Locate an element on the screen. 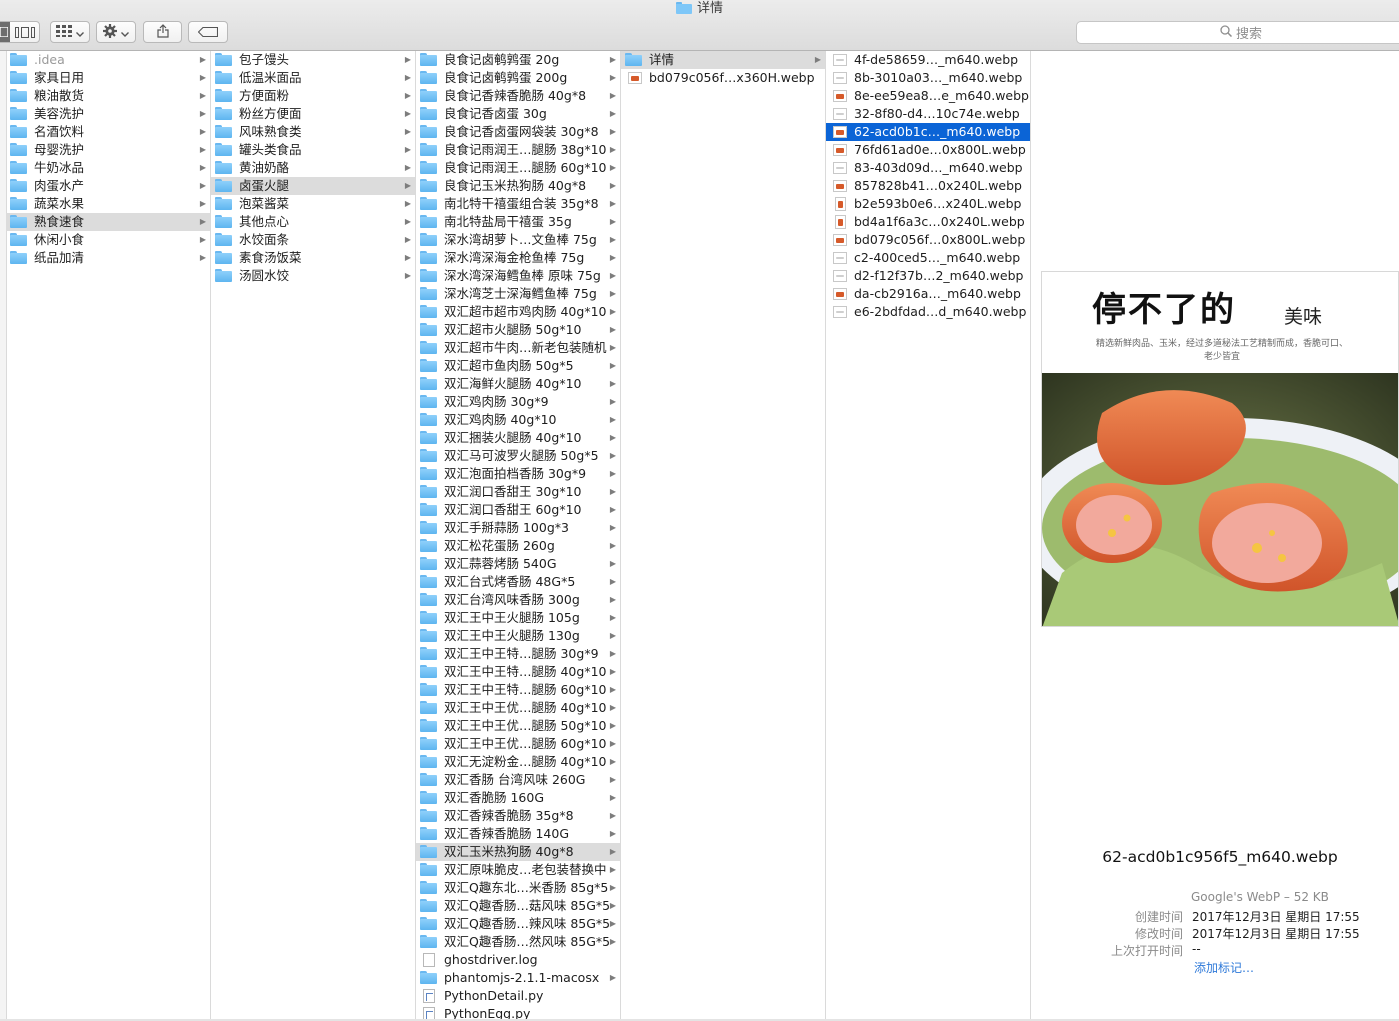 The image size is (1399, 1021). folder-item: 双汇海鲜火腿肠 40g*10 ▶ is located at coordinates (518, 384).